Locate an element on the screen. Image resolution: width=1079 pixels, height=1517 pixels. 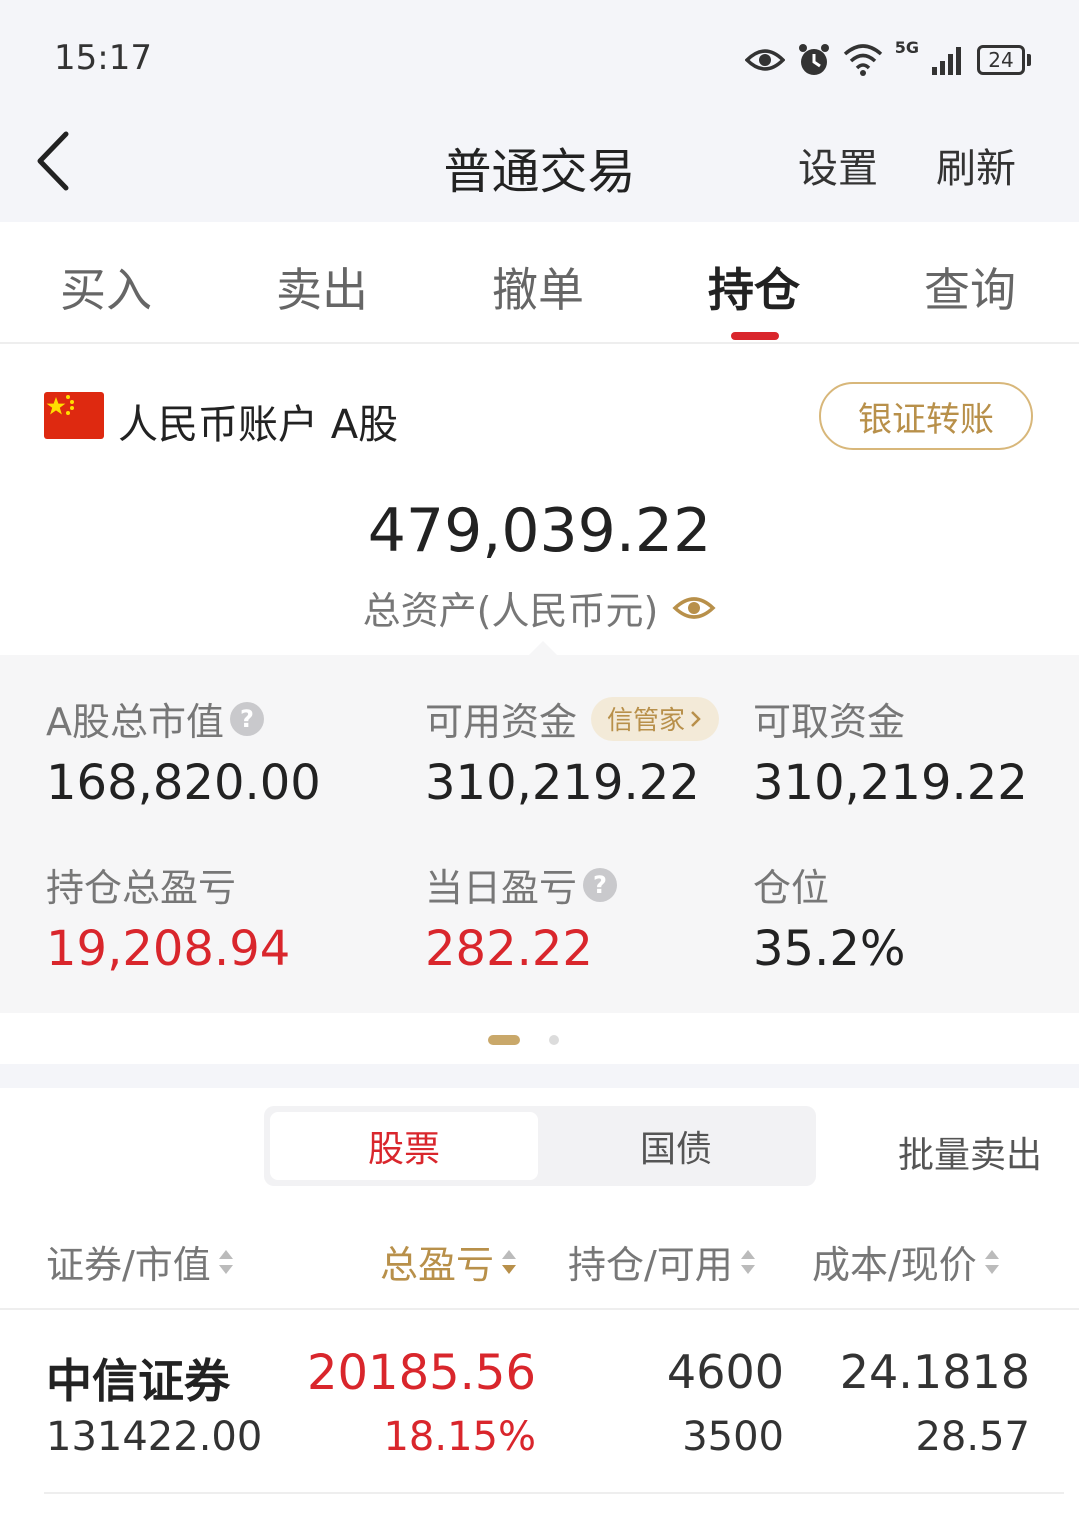
holding-pl-label: 持仓总盈亏 is located at coordinates (141, 888).